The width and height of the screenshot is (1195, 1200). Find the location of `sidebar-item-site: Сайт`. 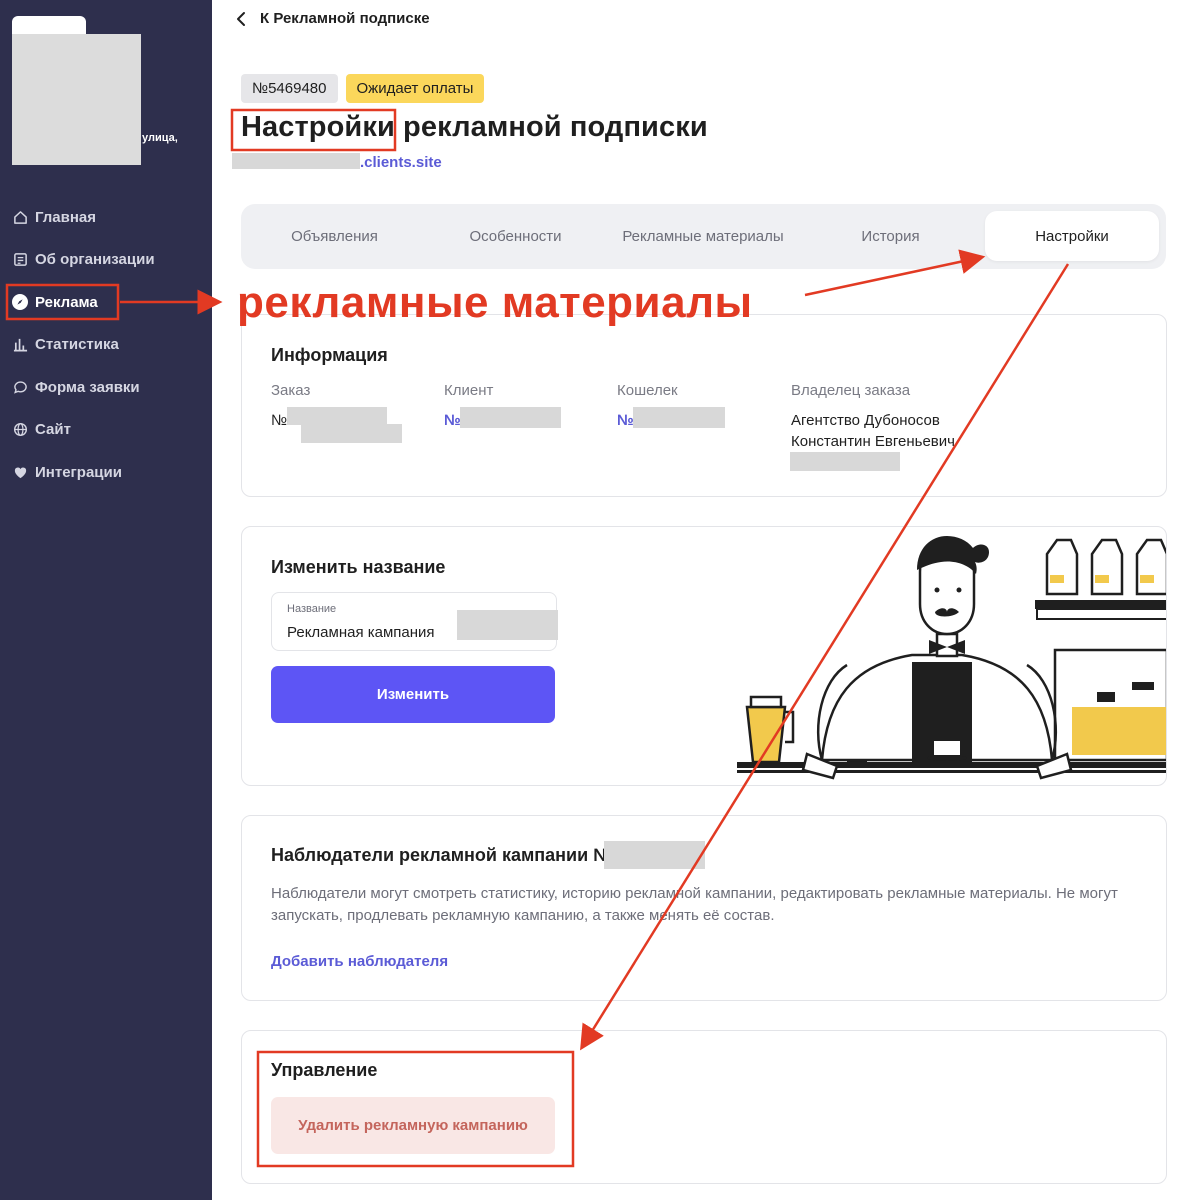

sidebar-item-site: Сайт is located at coordinates (41, 429).